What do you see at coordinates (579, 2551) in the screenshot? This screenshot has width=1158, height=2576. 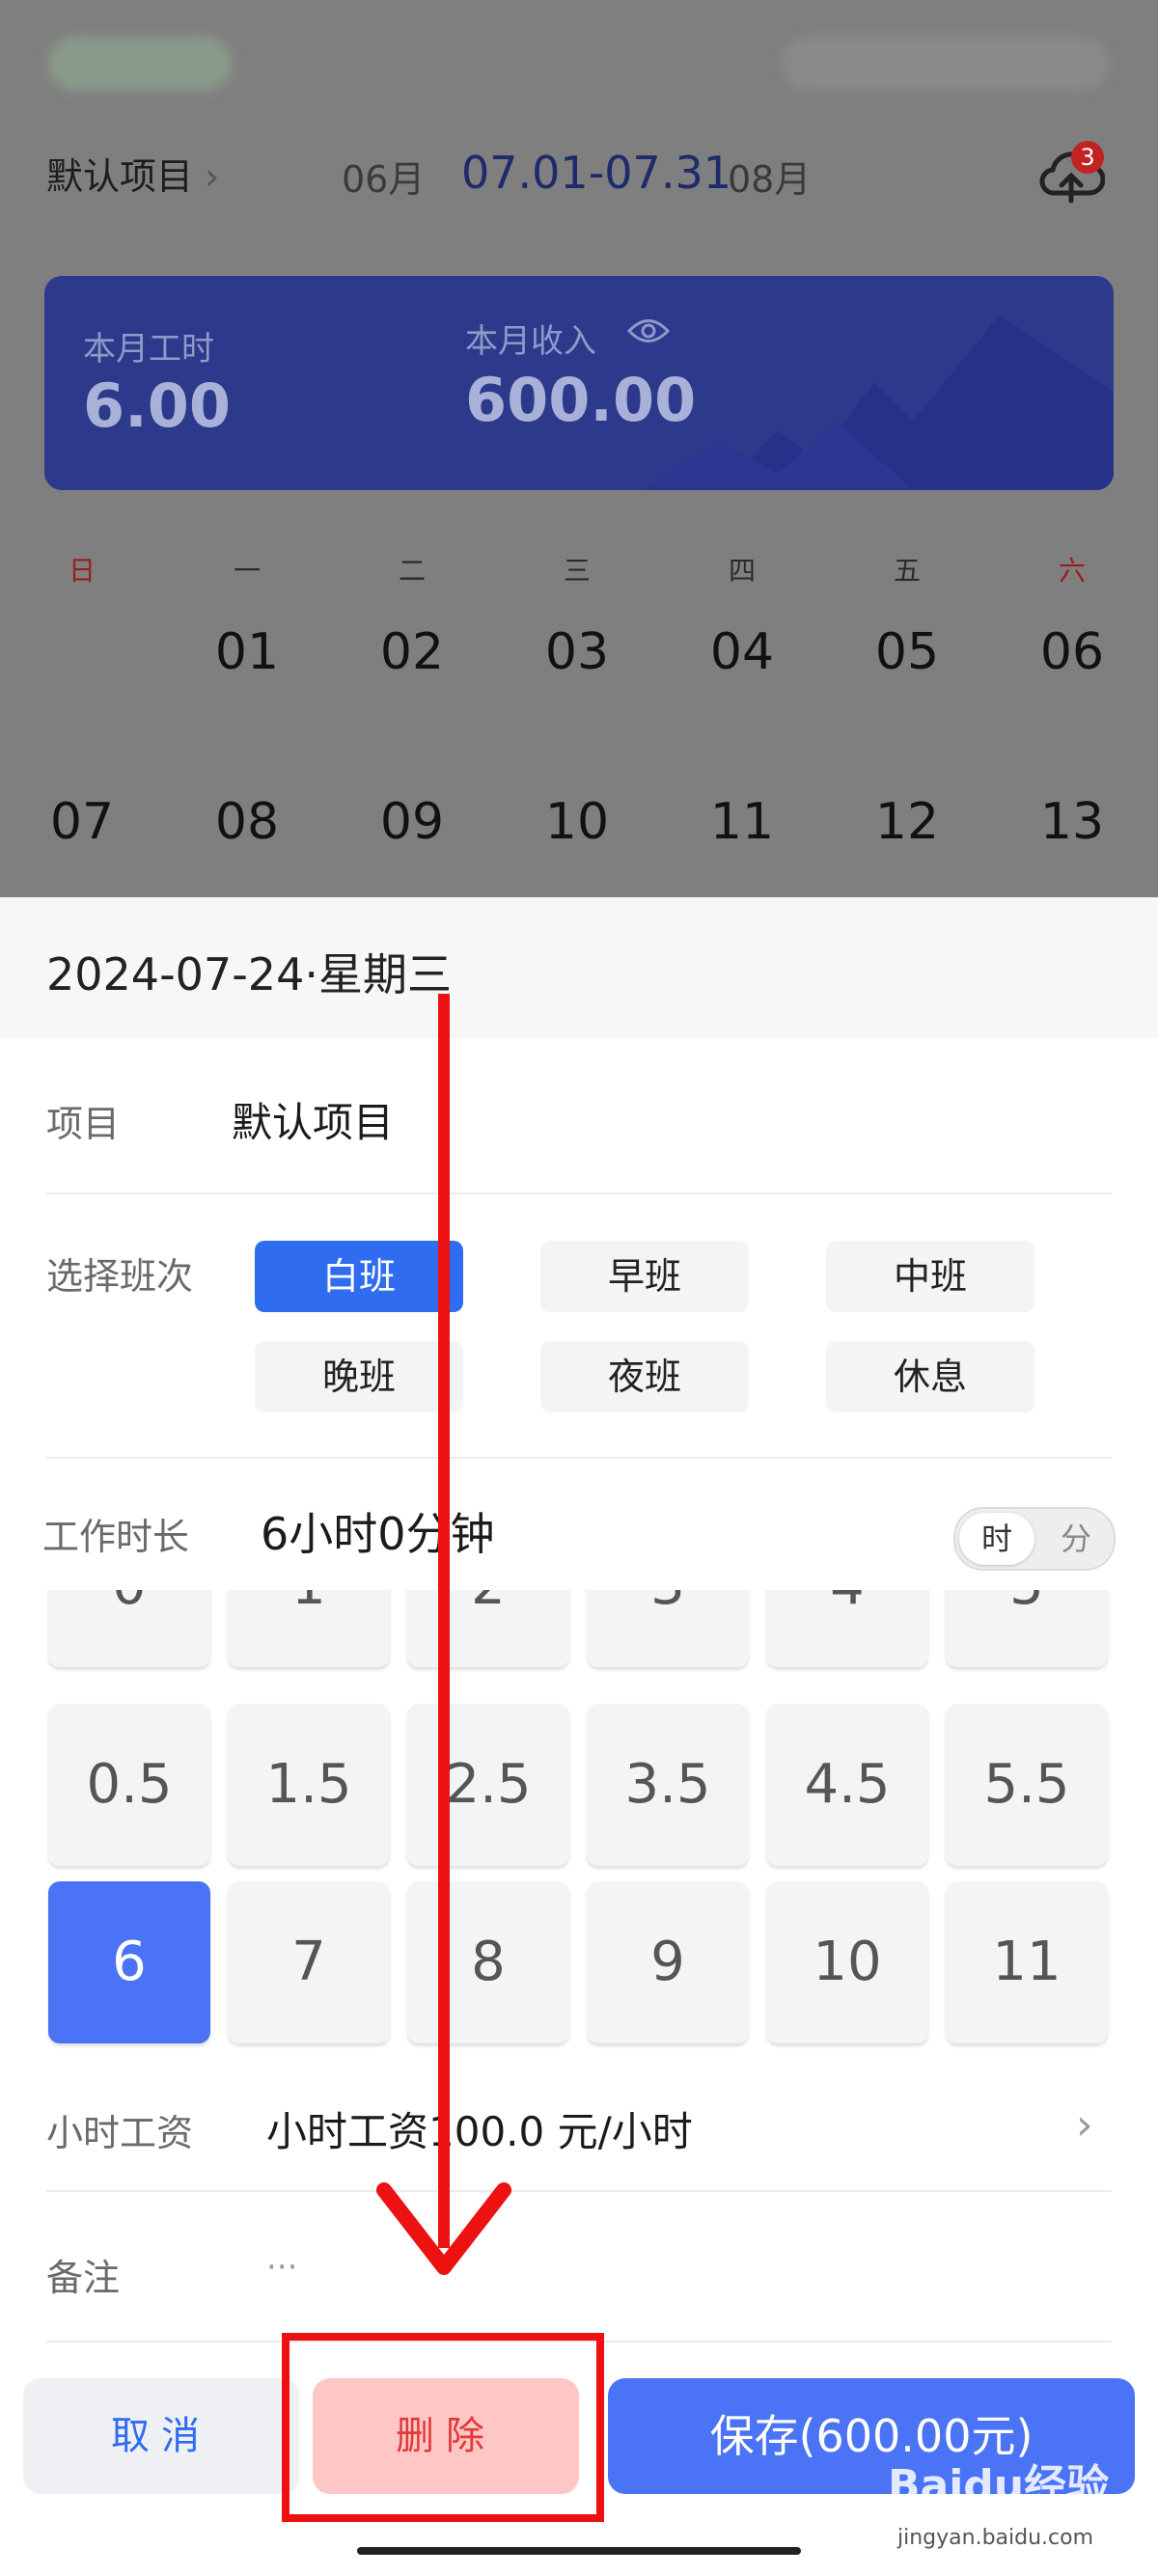 I see `home-indicator` at bounding box center [579, 2551].